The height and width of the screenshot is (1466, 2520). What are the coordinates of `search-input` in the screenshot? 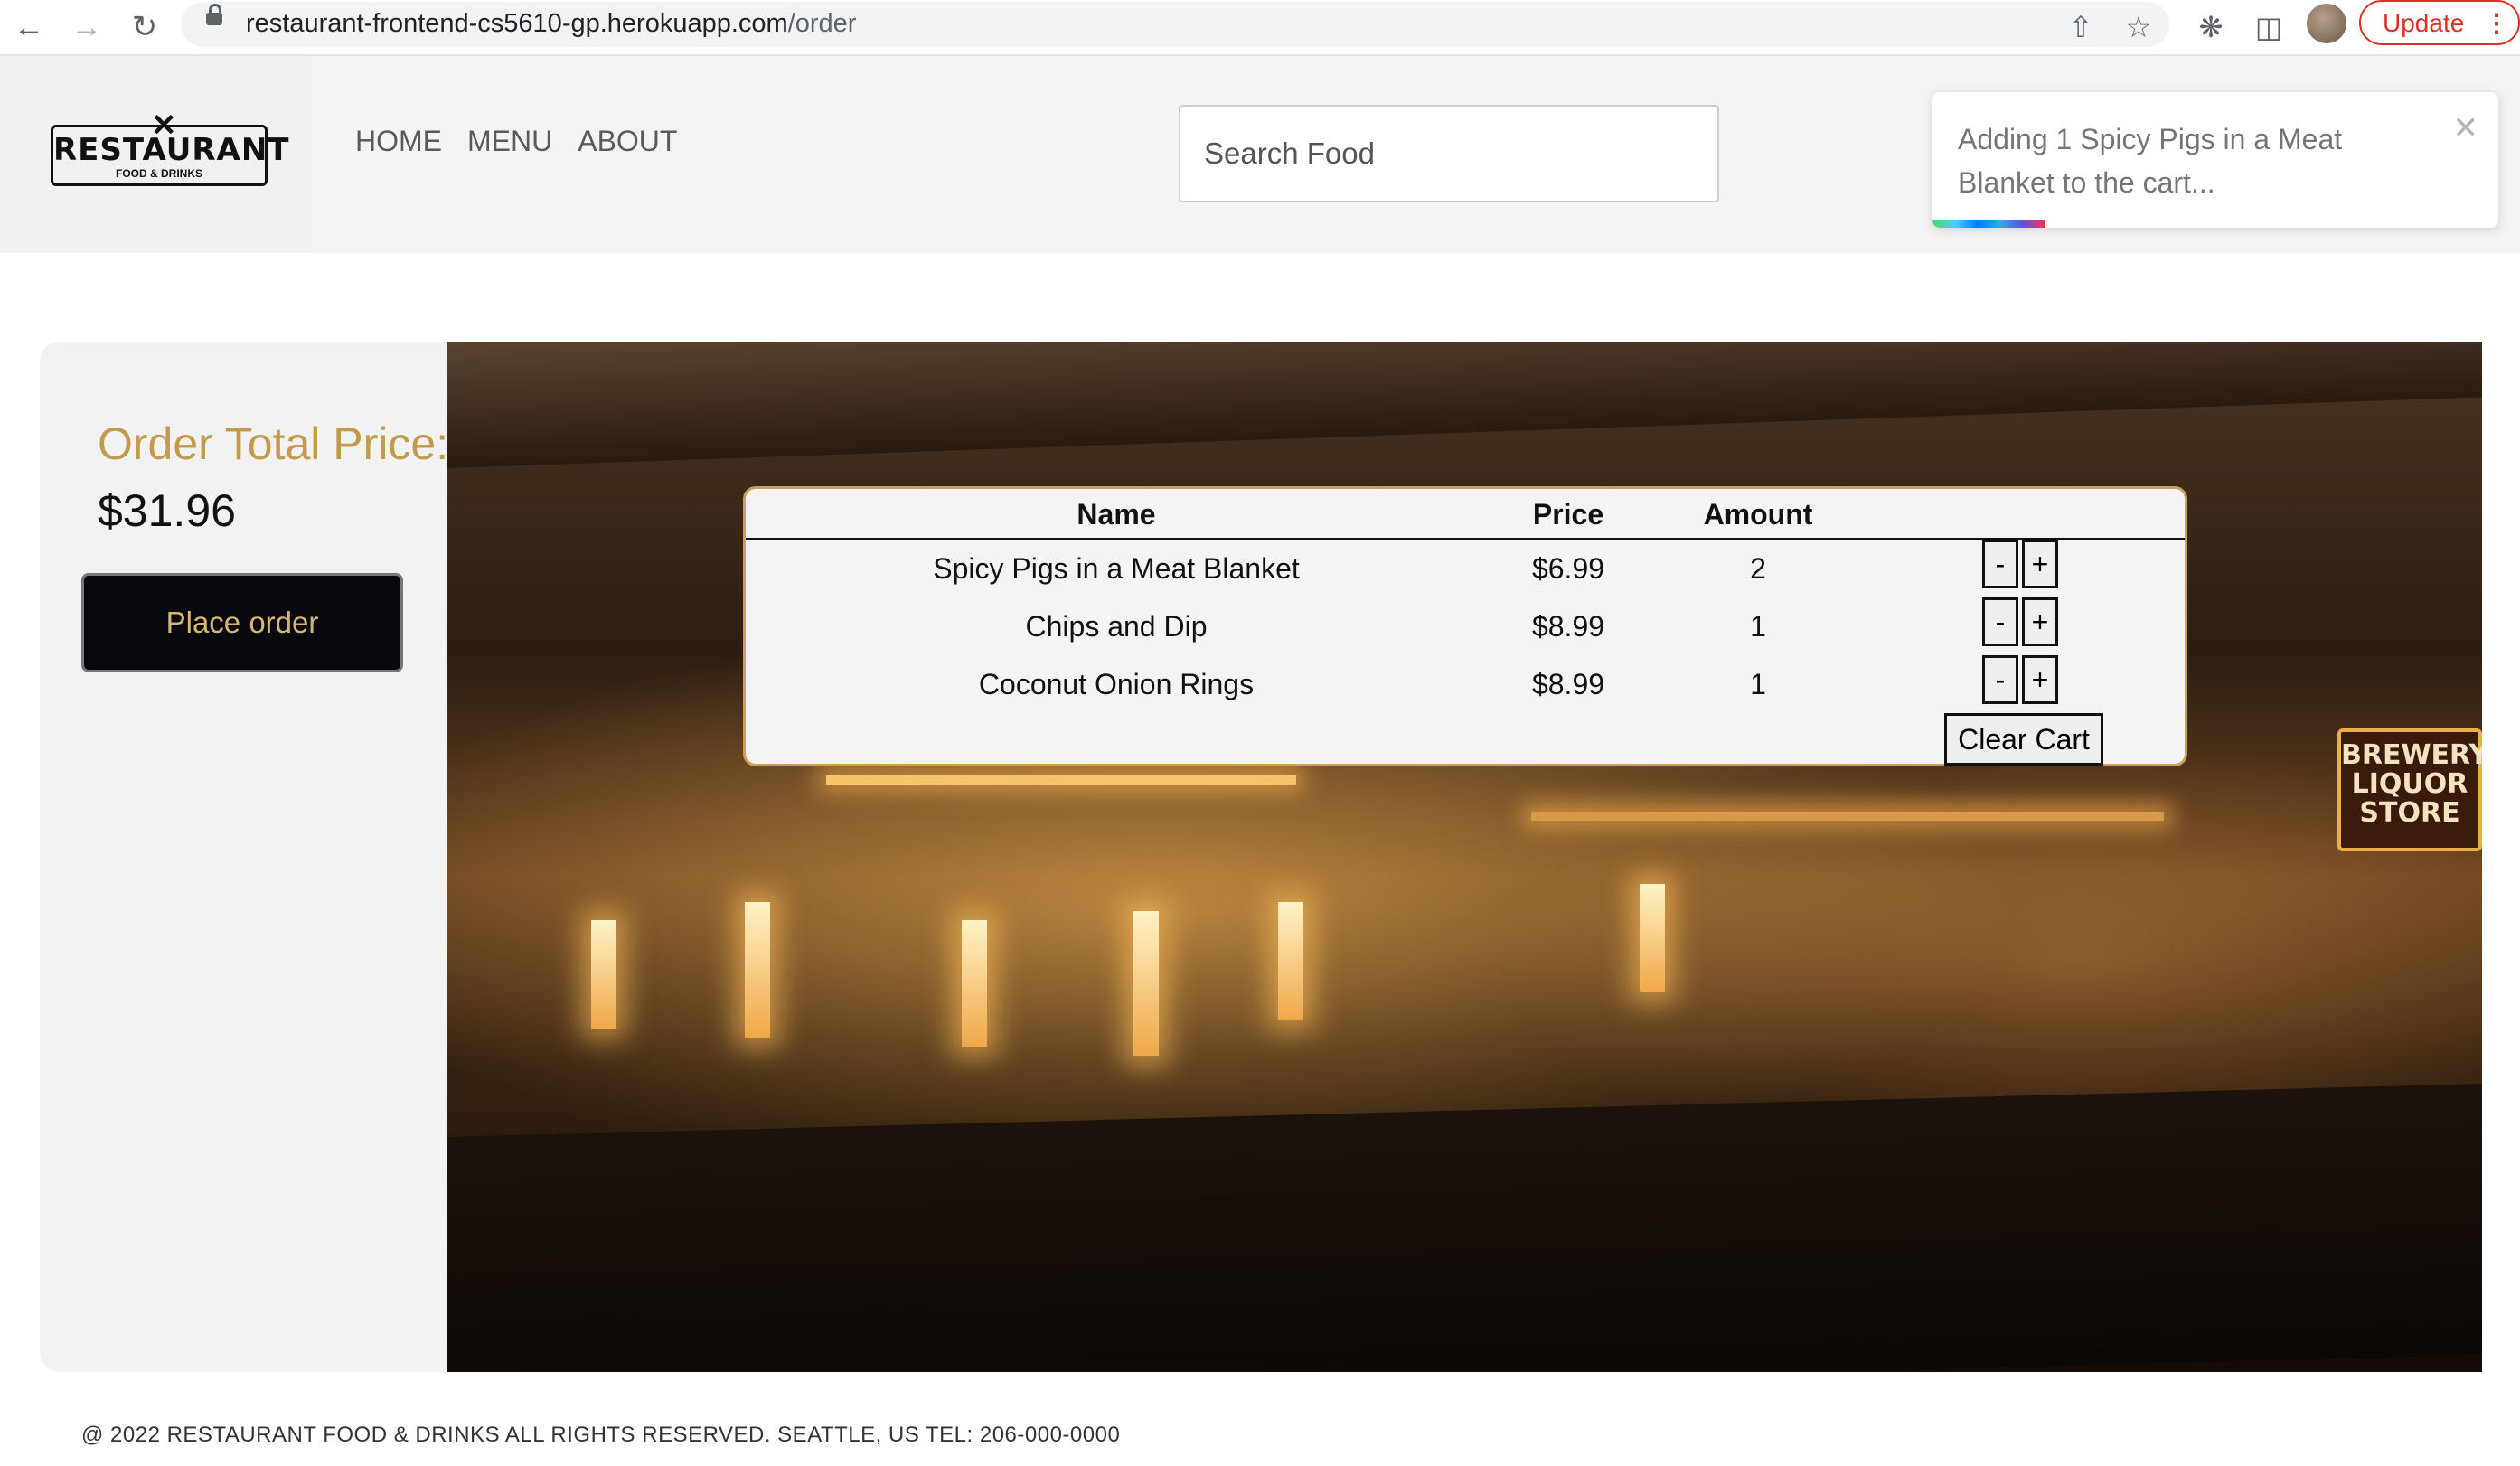 It's located at (1449, 153).